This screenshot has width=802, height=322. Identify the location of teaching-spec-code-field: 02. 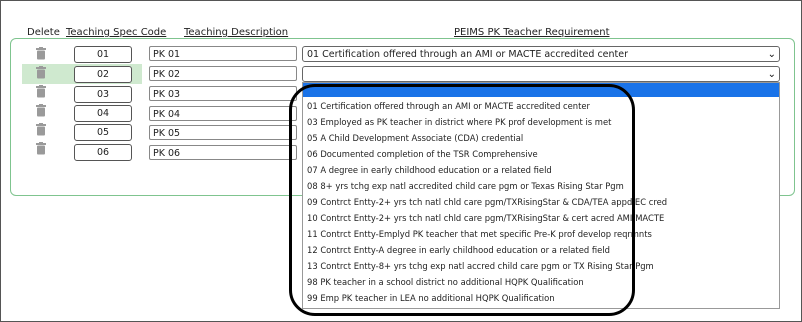
(103, 74).